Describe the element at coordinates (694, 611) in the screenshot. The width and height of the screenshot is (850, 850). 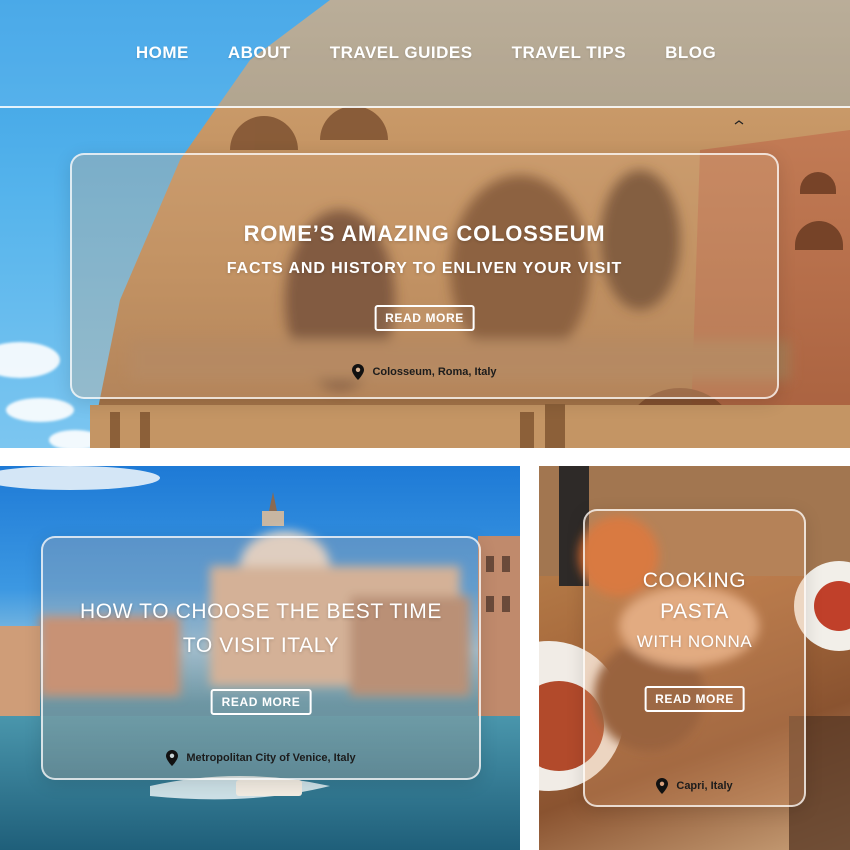
I see `food-card-title-line2: PASTA` at that location.